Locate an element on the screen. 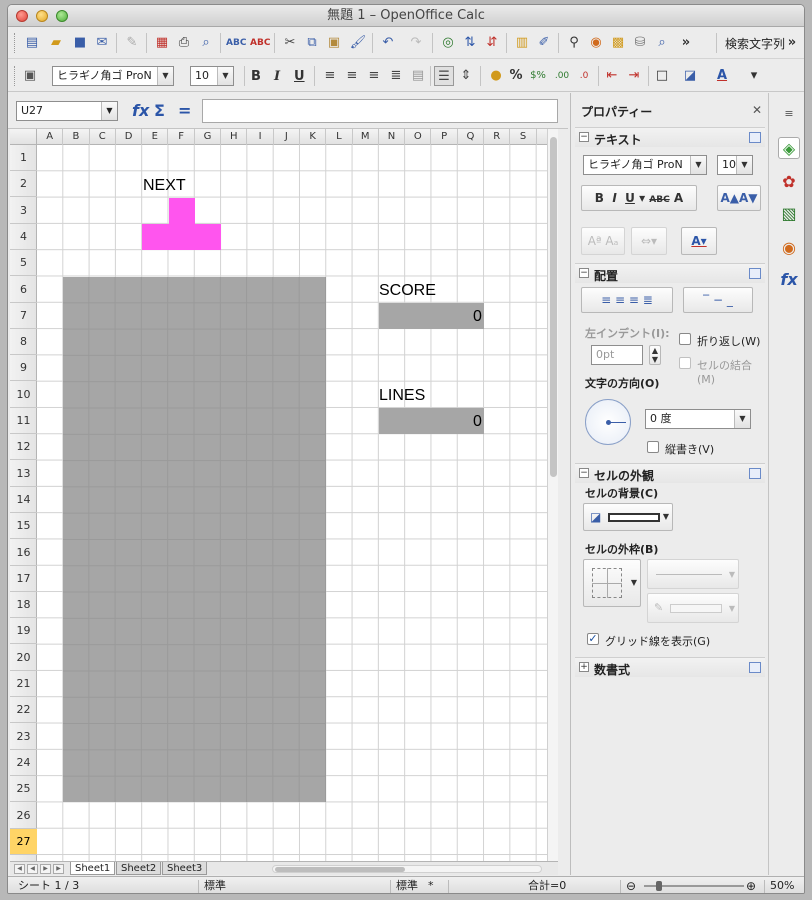 The height and width of the screenshot is (900, 812). styles-deck-icon: ✿ is located at coordinates (789, 182).